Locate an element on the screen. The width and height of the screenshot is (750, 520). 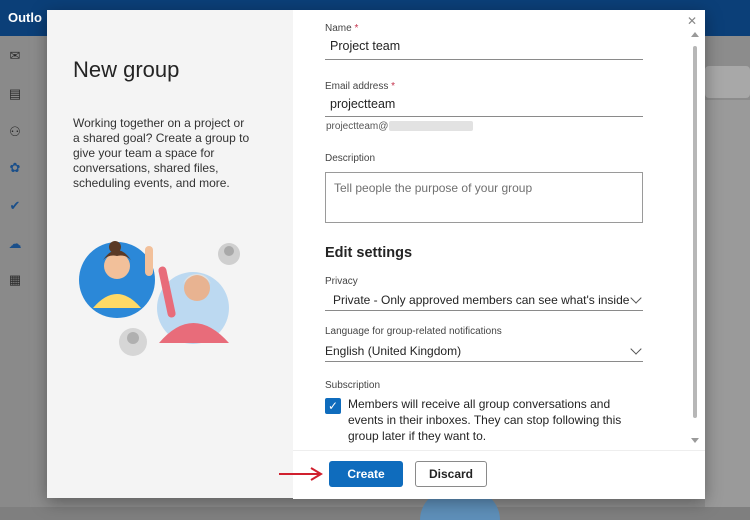
privacy-label: Privacy is located at coordinates (341, 281).